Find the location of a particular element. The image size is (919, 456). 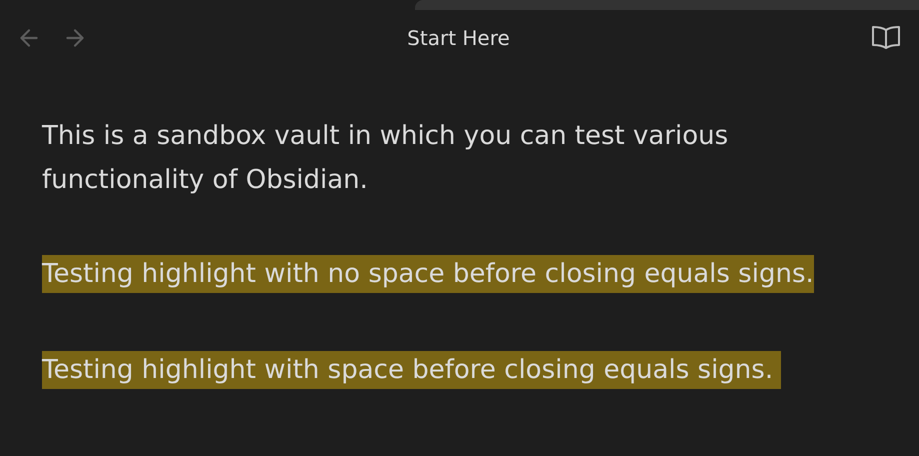

note-title: Start Here is located at coordinates (458, 38).